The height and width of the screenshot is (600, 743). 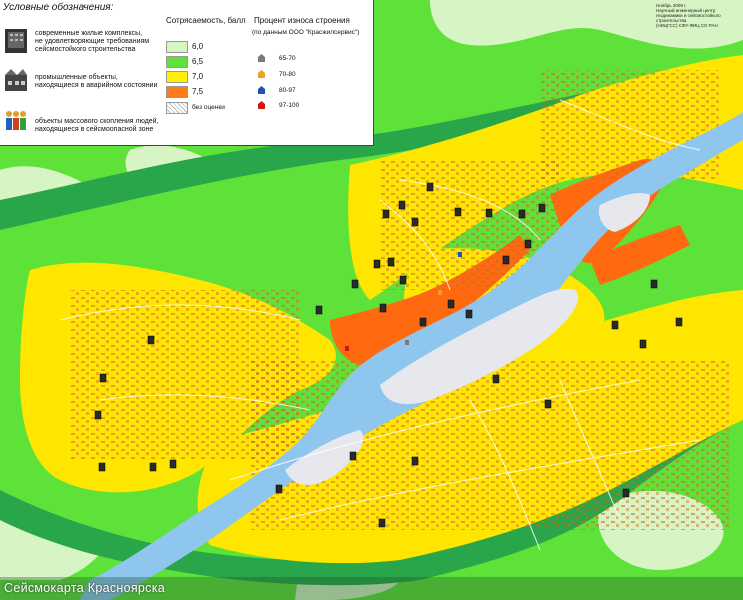 What do you see at coordinates (177, 108) in the screenshot?
I see `seismicity-swatch-unrated` at bounding box center [177, 108].